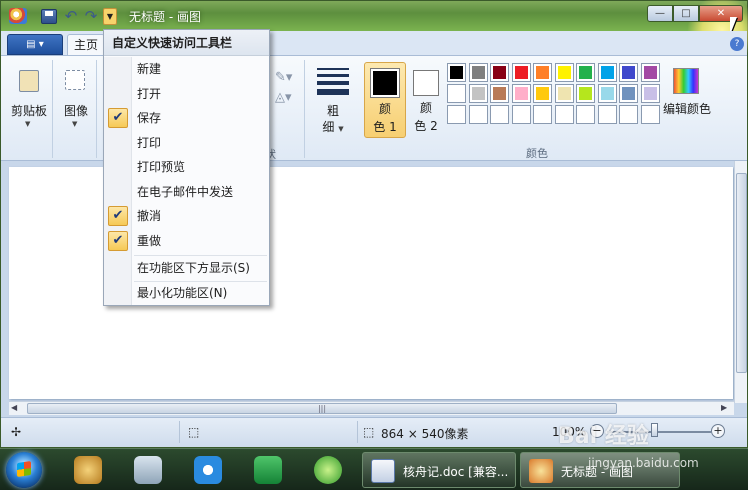 The height and width of the screenshot is (490, 748). I want to click on outline-icon: ✎▾, so click(283, 77).